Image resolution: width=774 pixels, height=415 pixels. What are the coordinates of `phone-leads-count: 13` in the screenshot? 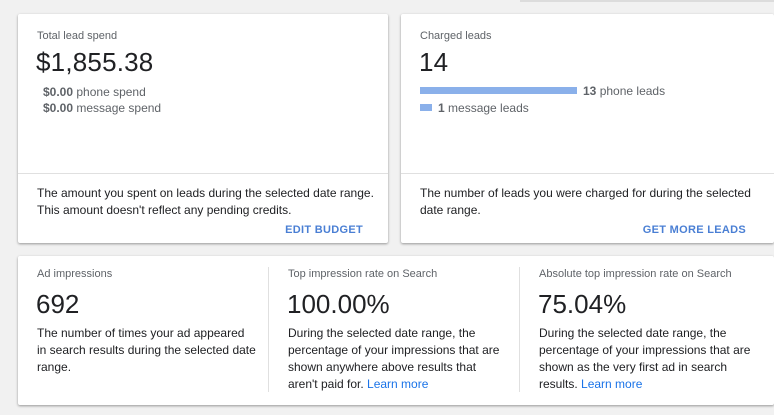 It's located at (590, 91).